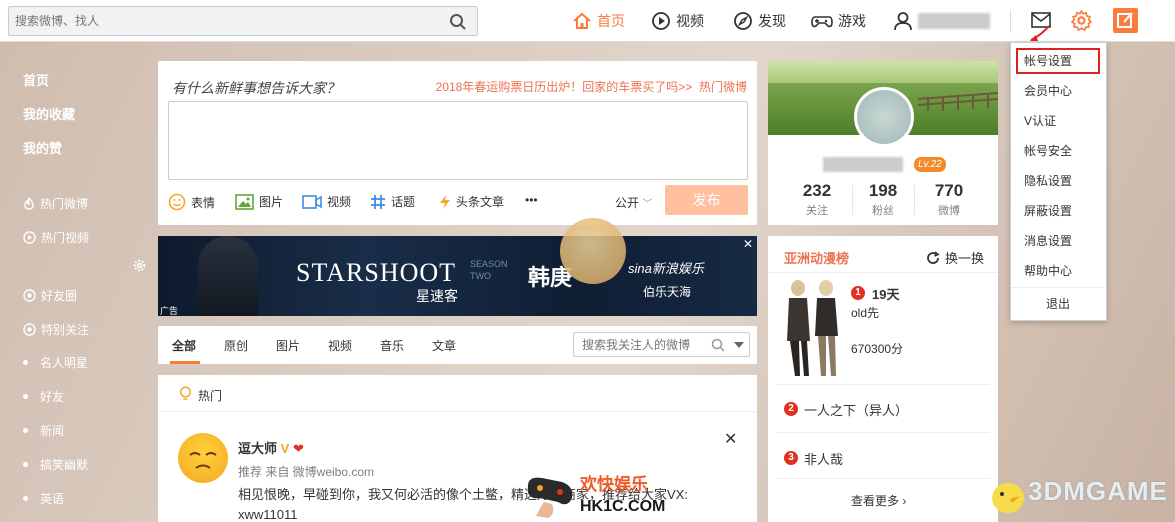 This screenshot has width=1175, height=522. What do you see at coordinates (759, 21) in the screenshot?
I see `nav-discover: 发现` at bounding box center [759, 21].